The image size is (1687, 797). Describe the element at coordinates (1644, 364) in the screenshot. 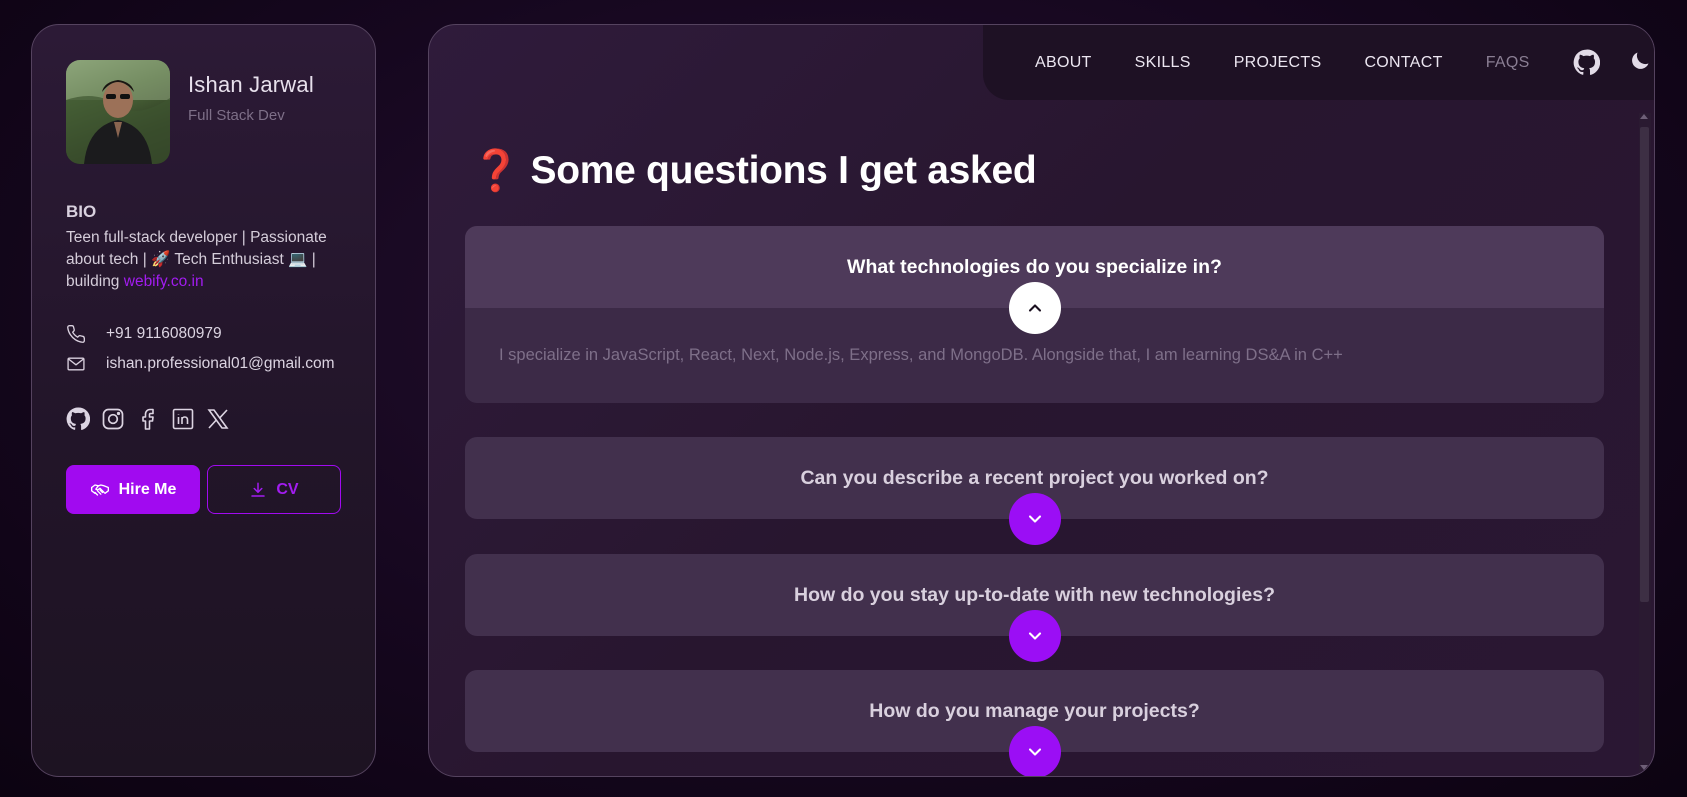

I see `scrollbar-thumb` at that location.